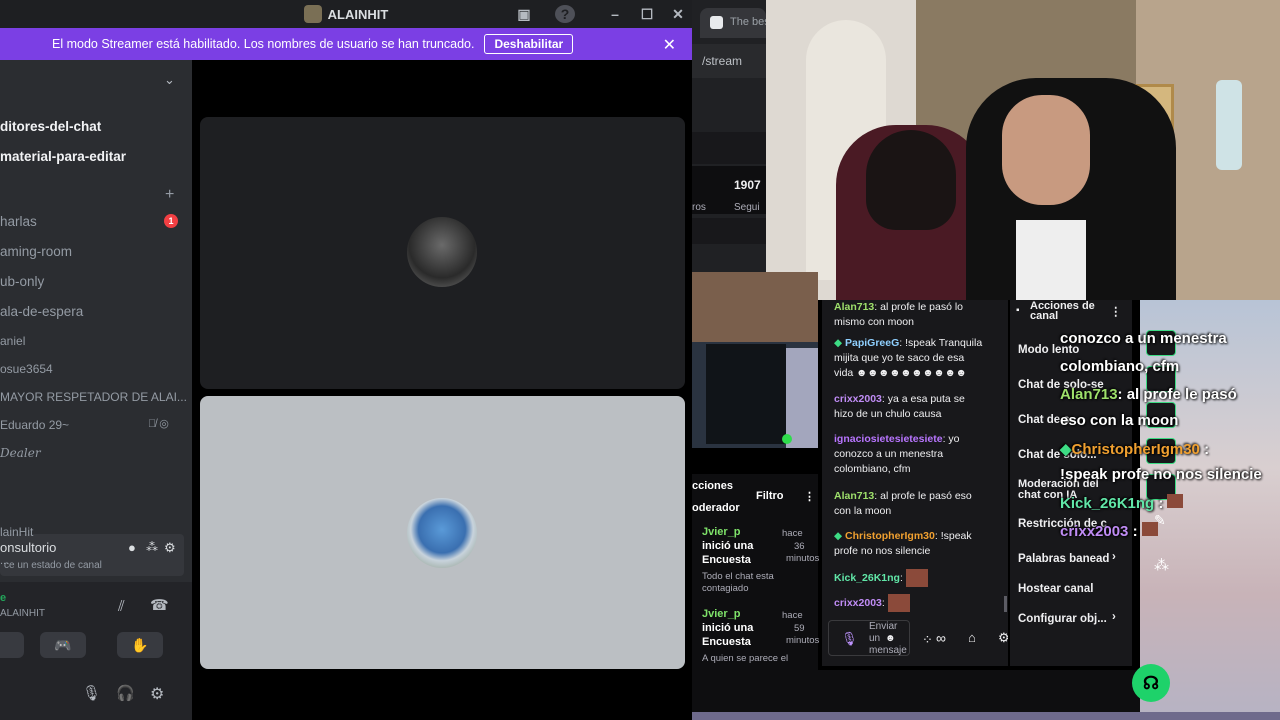 This screenshot has width=1280, height=720. I want to click on event-detail: A quien se parece el, so click(745, 658).